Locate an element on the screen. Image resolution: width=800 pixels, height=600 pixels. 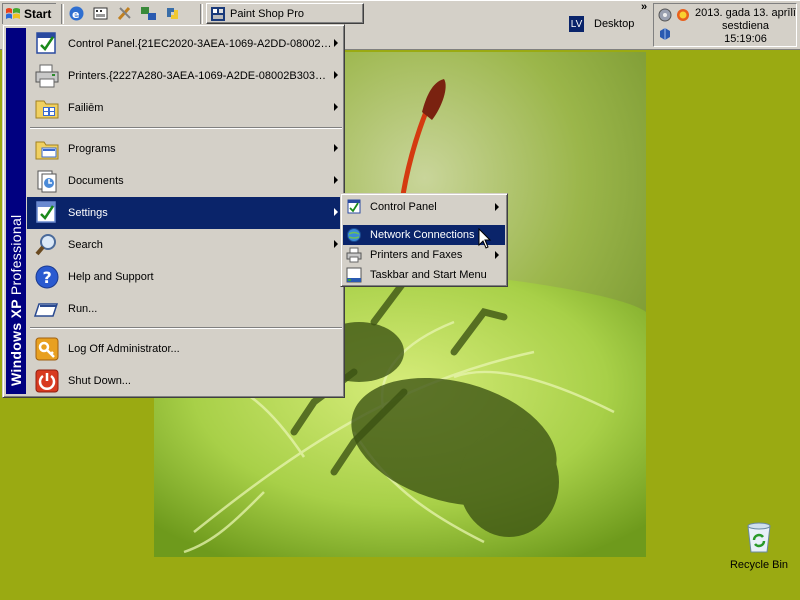
documents-icon is located at coordinates (47, 181).